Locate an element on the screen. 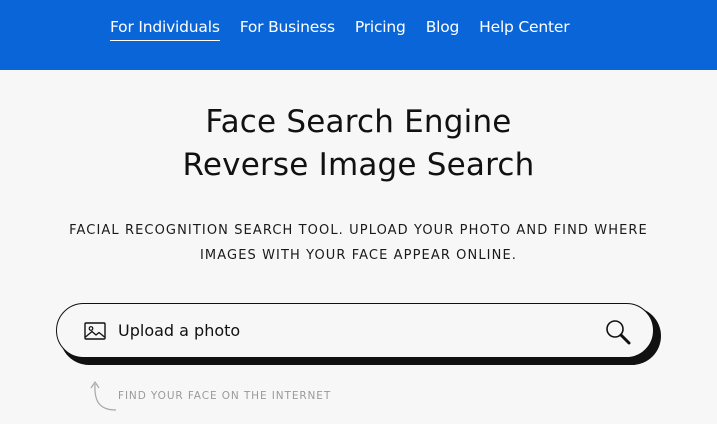  nav-item-help-center: Help Center is located at coordinates (524, 27).